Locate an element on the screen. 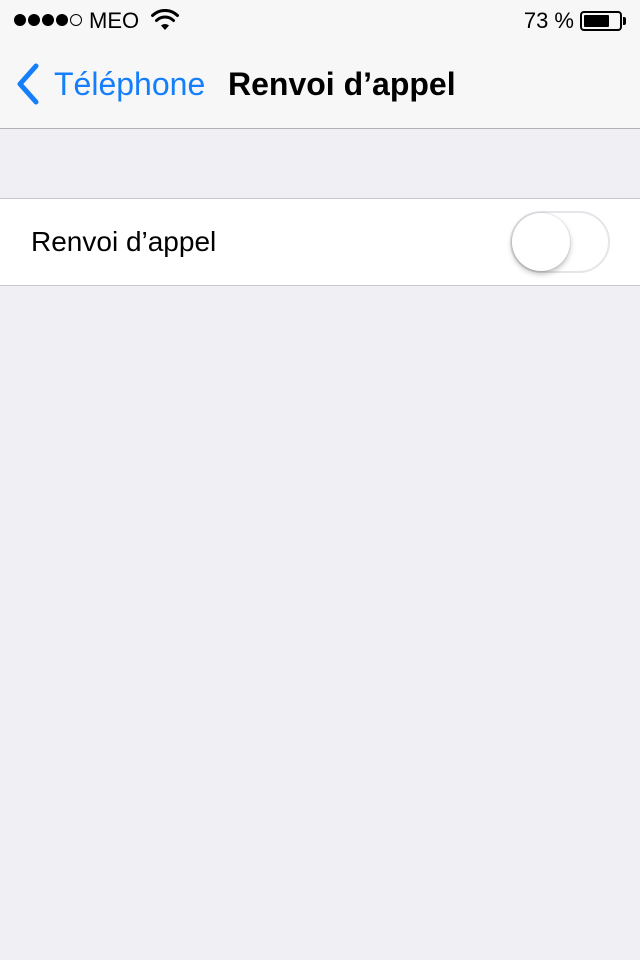 This screenshot has width=640, height=960. battery-icon is located at coordinates (603, 21).